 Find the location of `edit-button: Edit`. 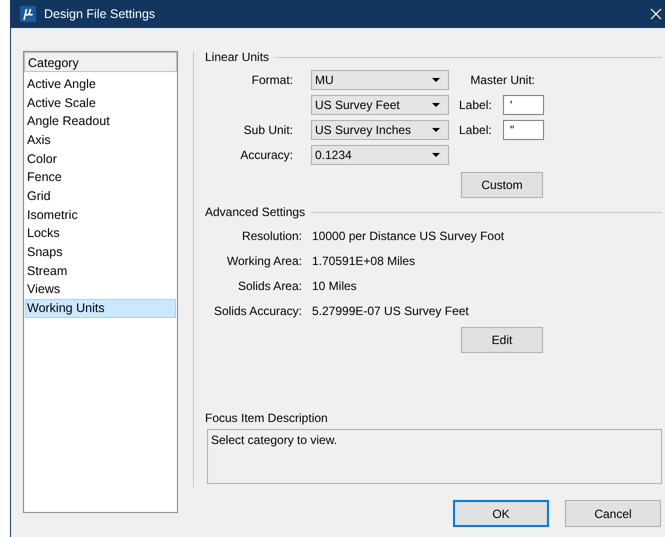

edit-button: Edit is located at coordinates (502, 340).